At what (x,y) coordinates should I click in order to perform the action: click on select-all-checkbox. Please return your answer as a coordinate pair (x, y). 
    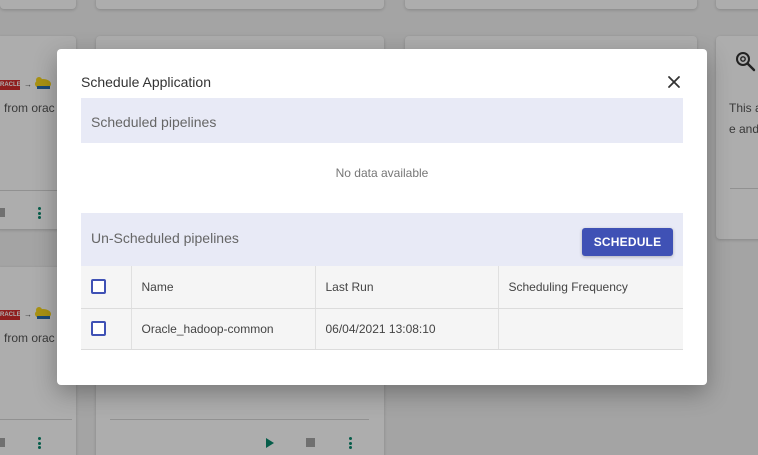
    Looking at the image, I should click on (98, 287).